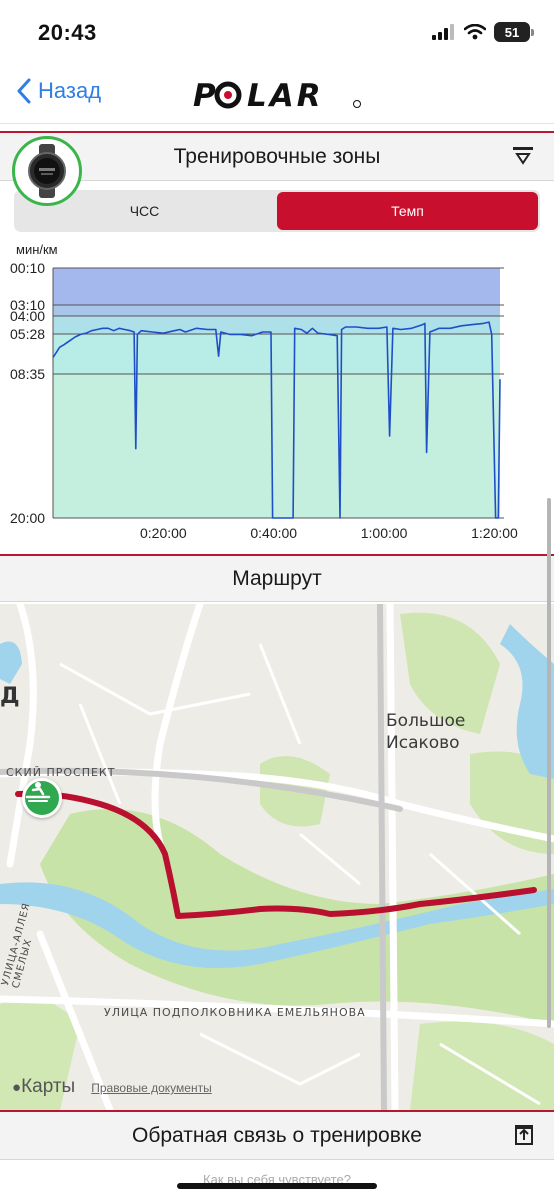  I want to click on map-attribution: ●Карты Правовые документы, so click(112, 1087).